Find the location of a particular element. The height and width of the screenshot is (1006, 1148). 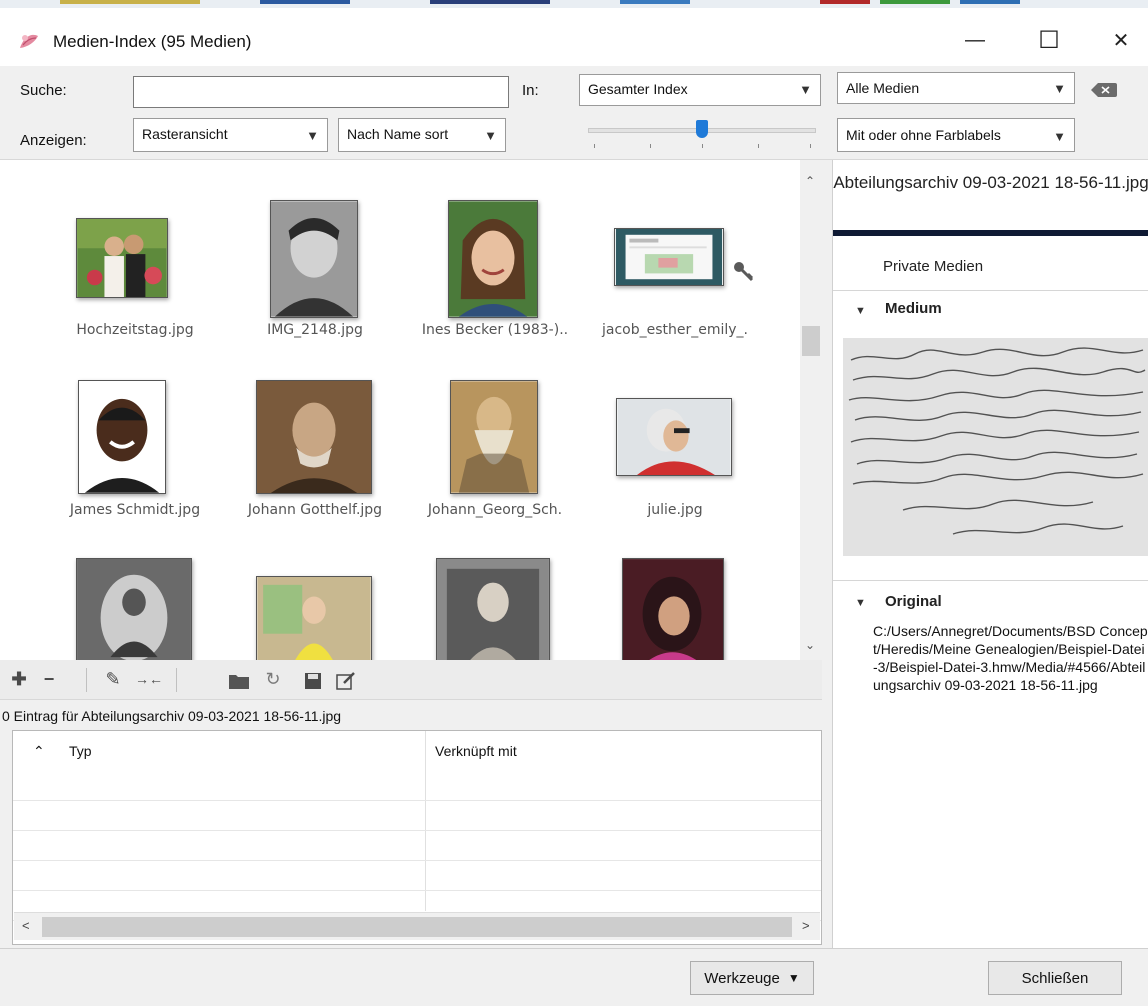

thumbnail-size-slider is located at coordinates (702, 135).